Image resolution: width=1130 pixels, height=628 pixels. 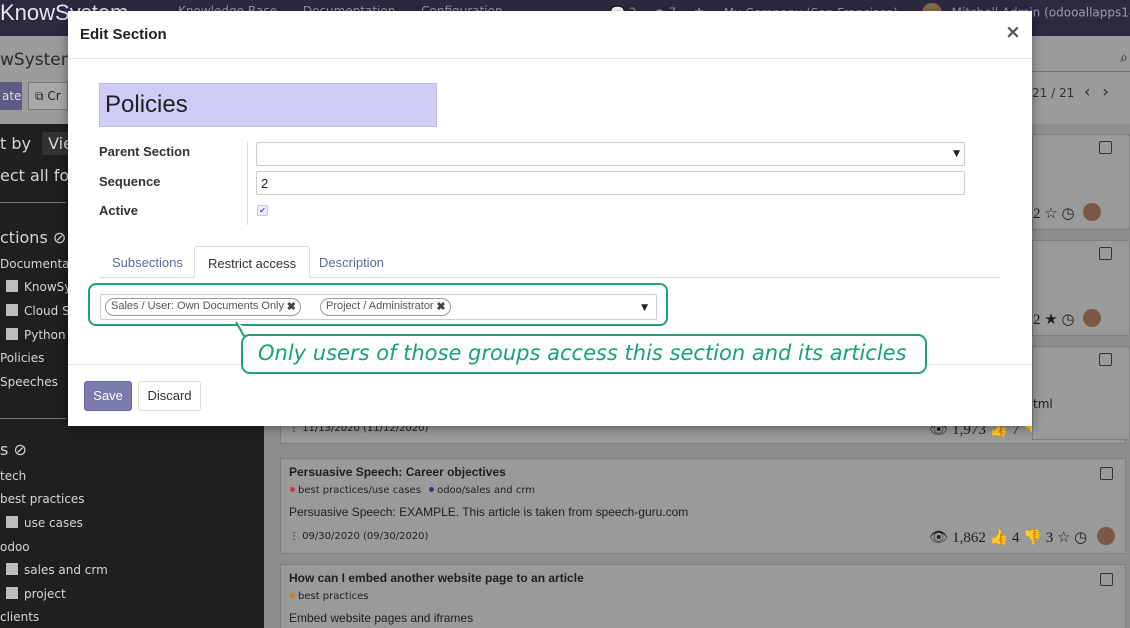 I want to click on section-item: KnowSy, so click(x=38, y=287).